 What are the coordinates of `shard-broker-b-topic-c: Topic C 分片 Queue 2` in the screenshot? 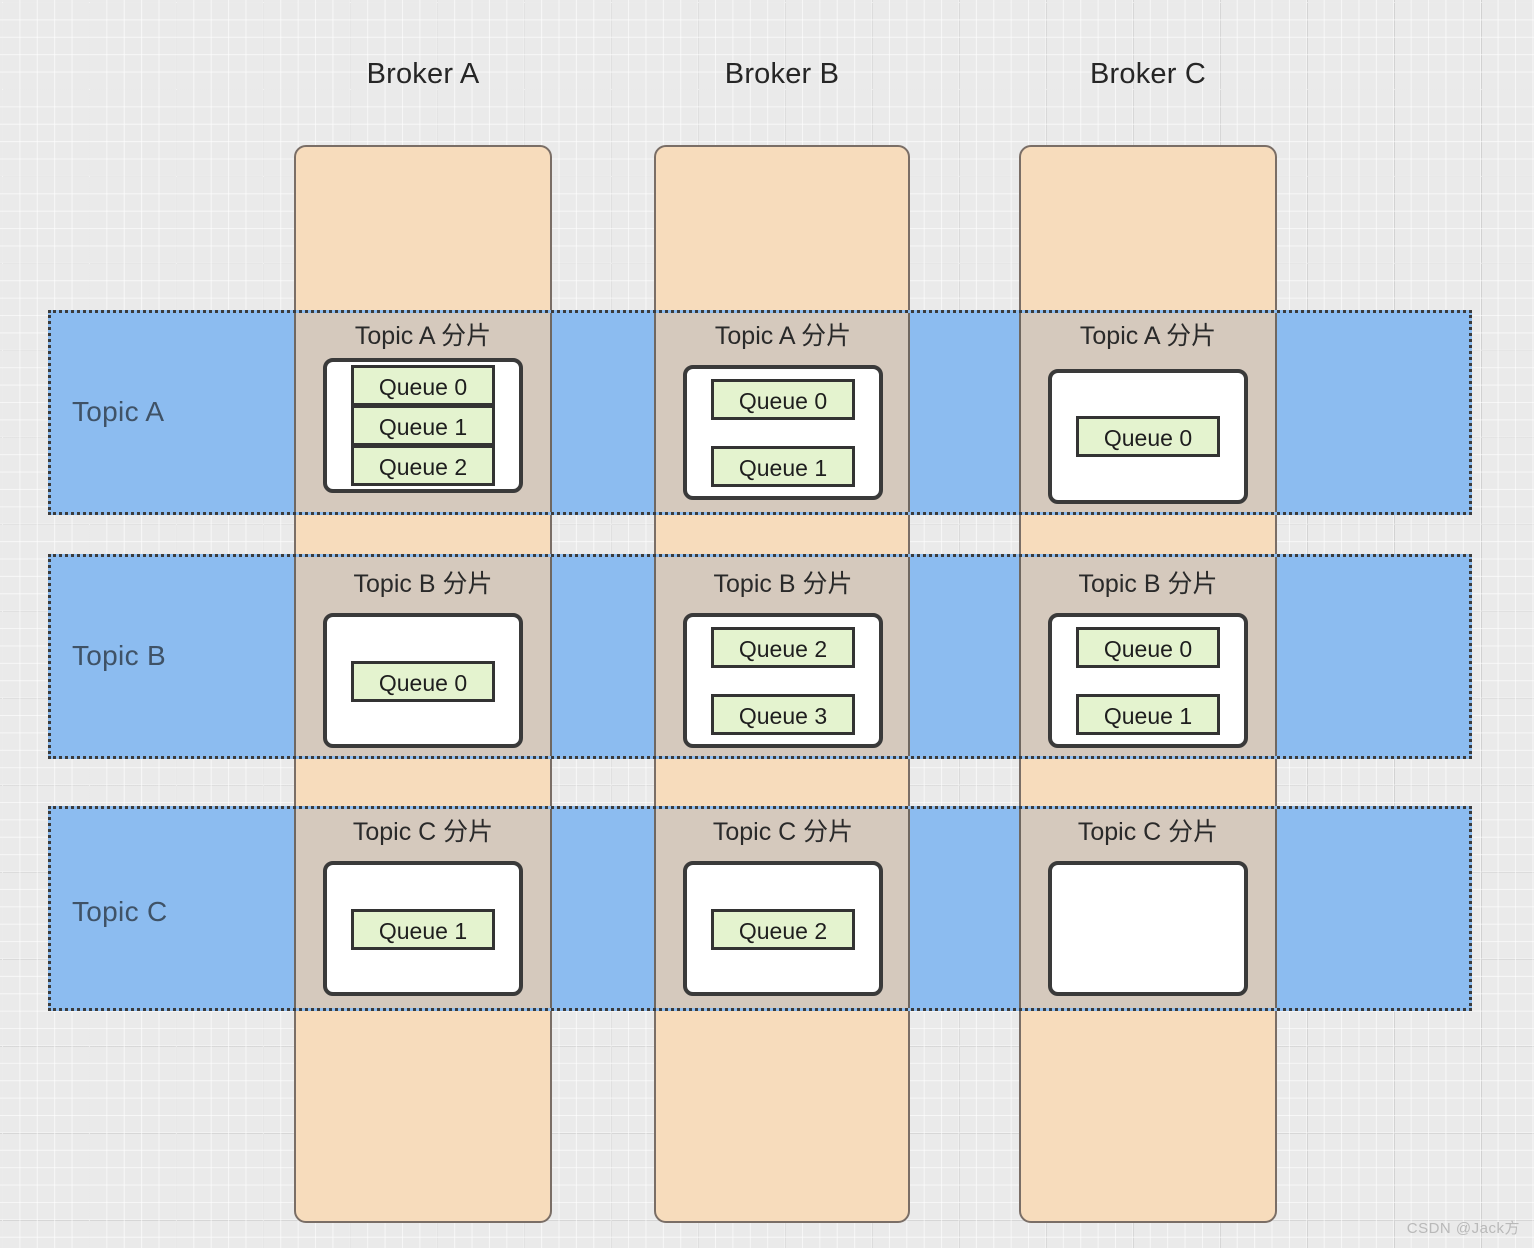 It's located at (783, 906).